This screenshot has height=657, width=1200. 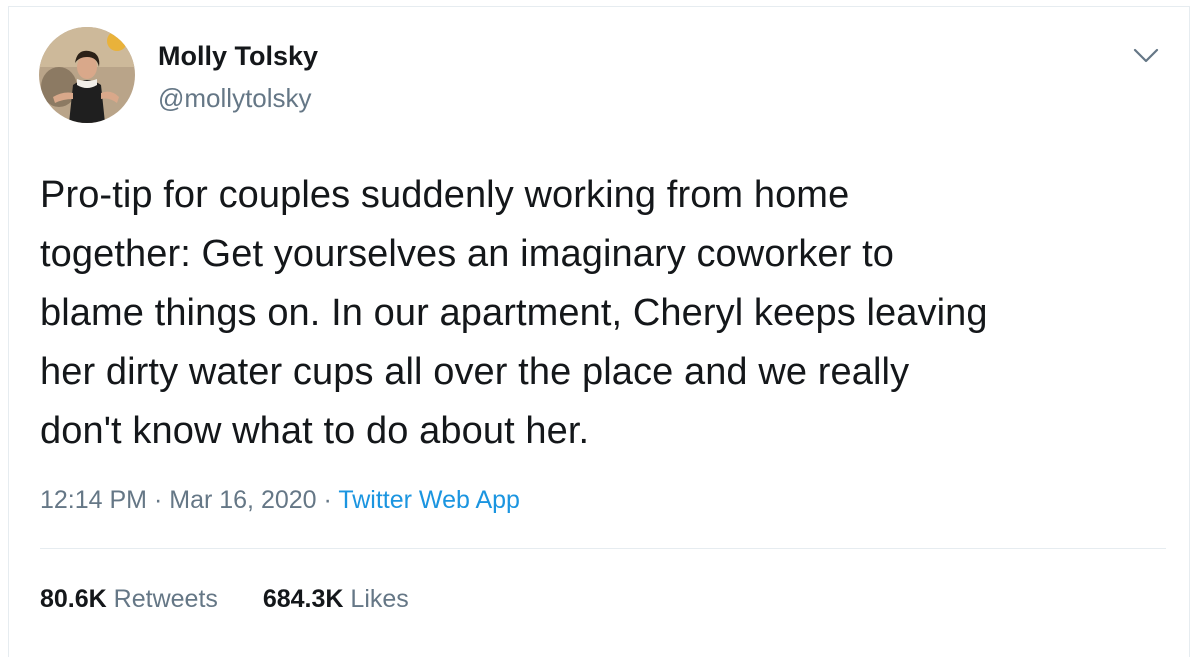 I want to click on avatar-photo, so click(x=87, y=75).